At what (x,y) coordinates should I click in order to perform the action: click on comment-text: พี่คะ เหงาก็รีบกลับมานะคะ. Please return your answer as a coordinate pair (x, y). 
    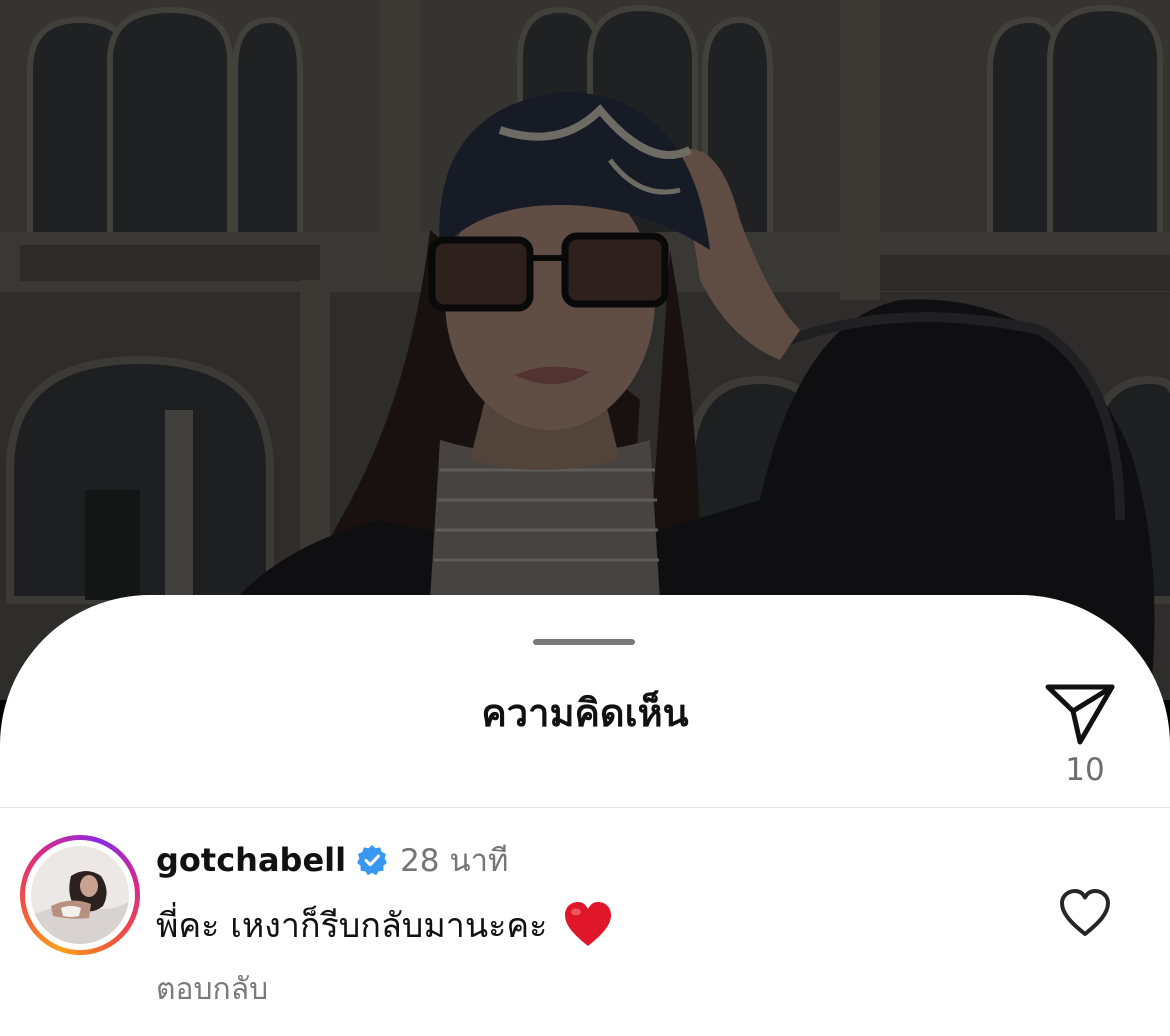
    Looking at the image, I should click on (352, 926).